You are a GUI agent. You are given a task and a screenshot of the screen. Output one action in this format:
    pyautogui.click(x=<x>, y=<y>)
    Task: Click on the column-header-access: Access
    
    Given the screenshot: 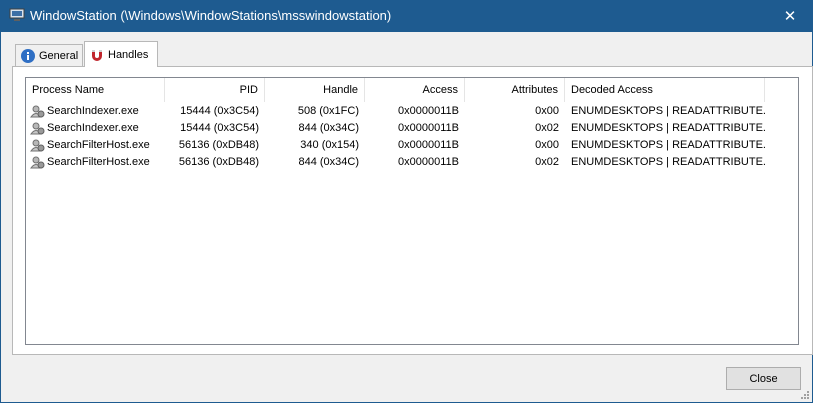 What is the action you would take?
    pyautogui.click(x=415, y=90)
    